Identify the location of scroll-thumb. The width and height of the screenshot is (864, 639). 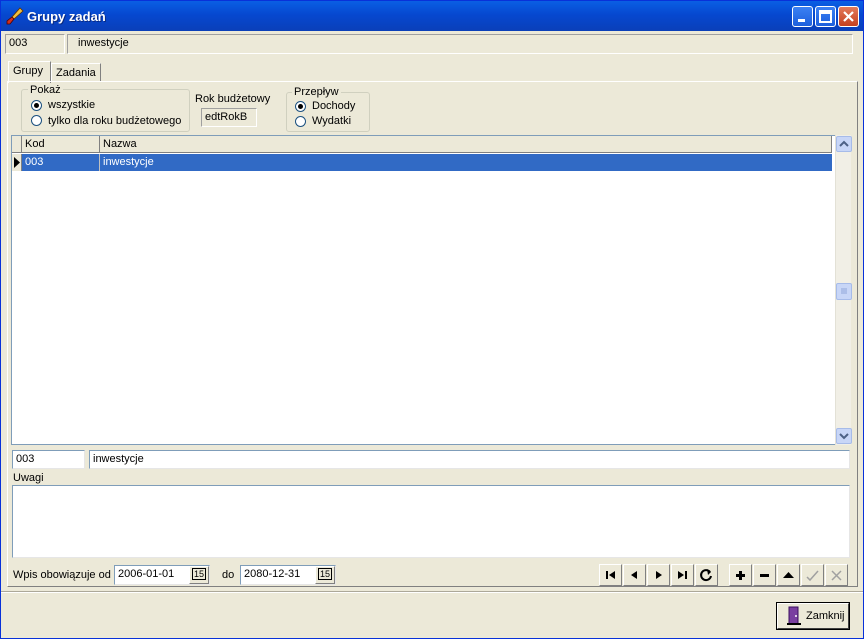
(844, 291).